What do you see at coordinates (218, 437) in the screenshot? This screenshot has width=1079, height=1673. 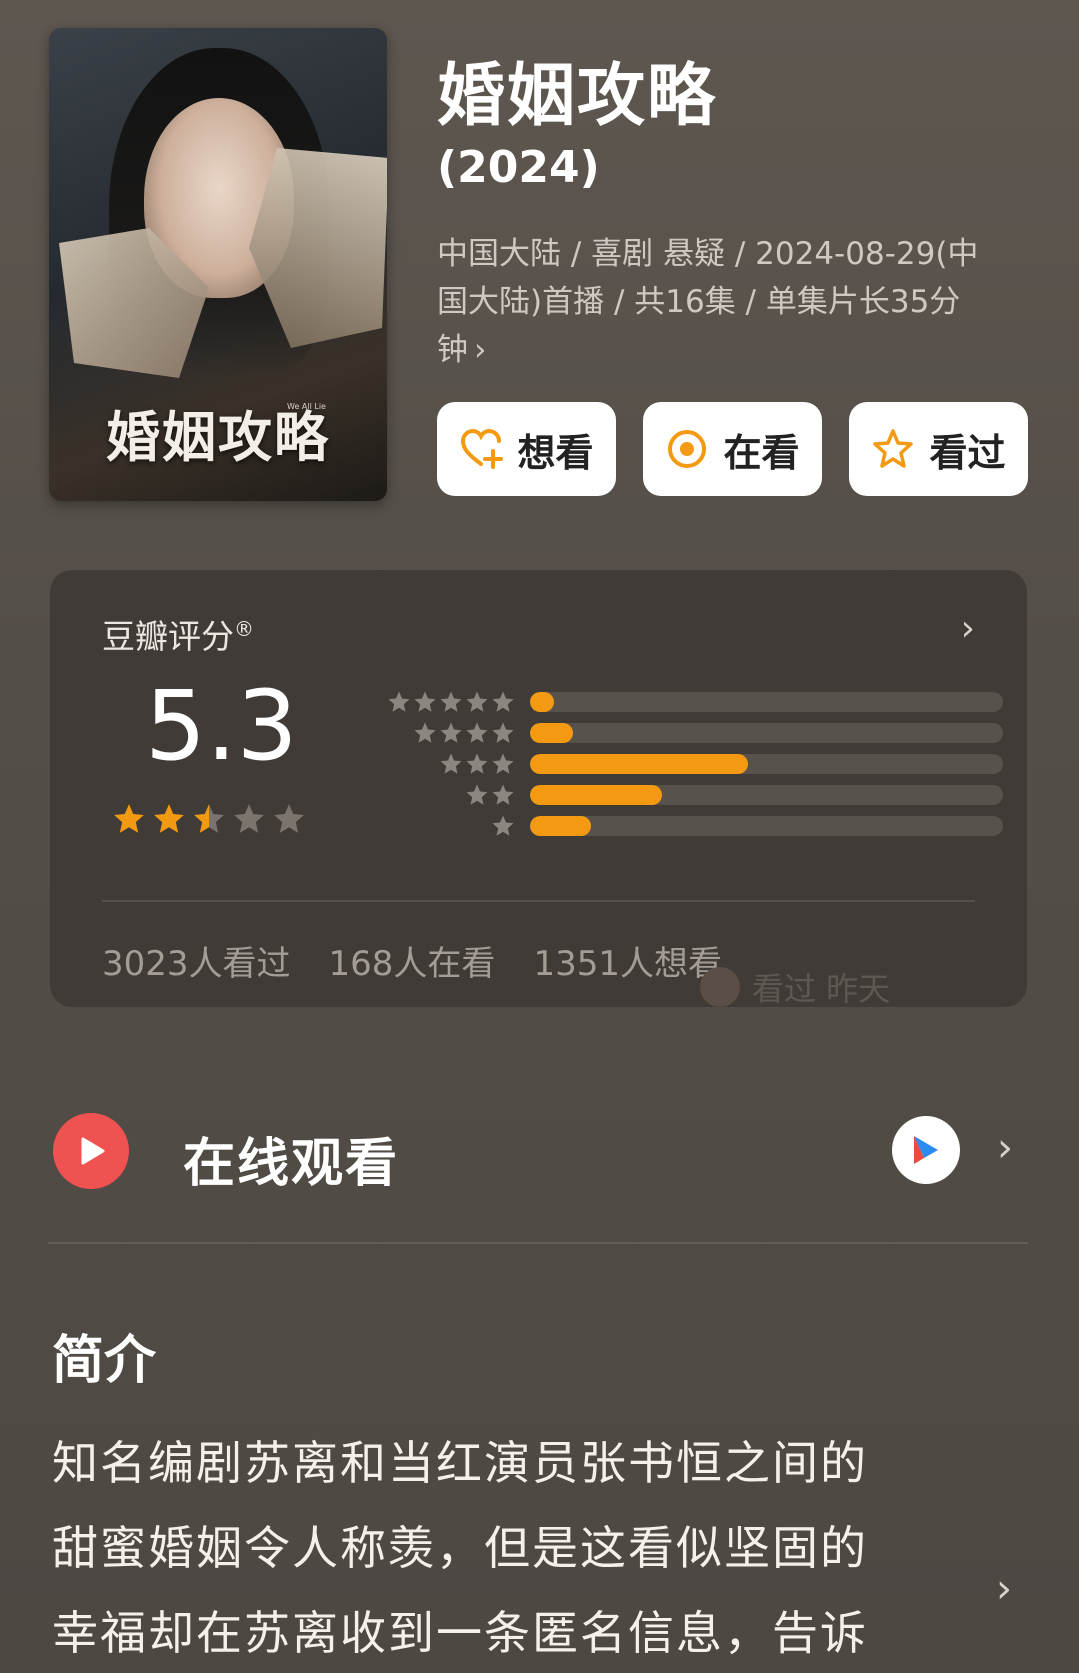 I see `poster-title: 婚姻攻略` at bounding box center [218, 437].